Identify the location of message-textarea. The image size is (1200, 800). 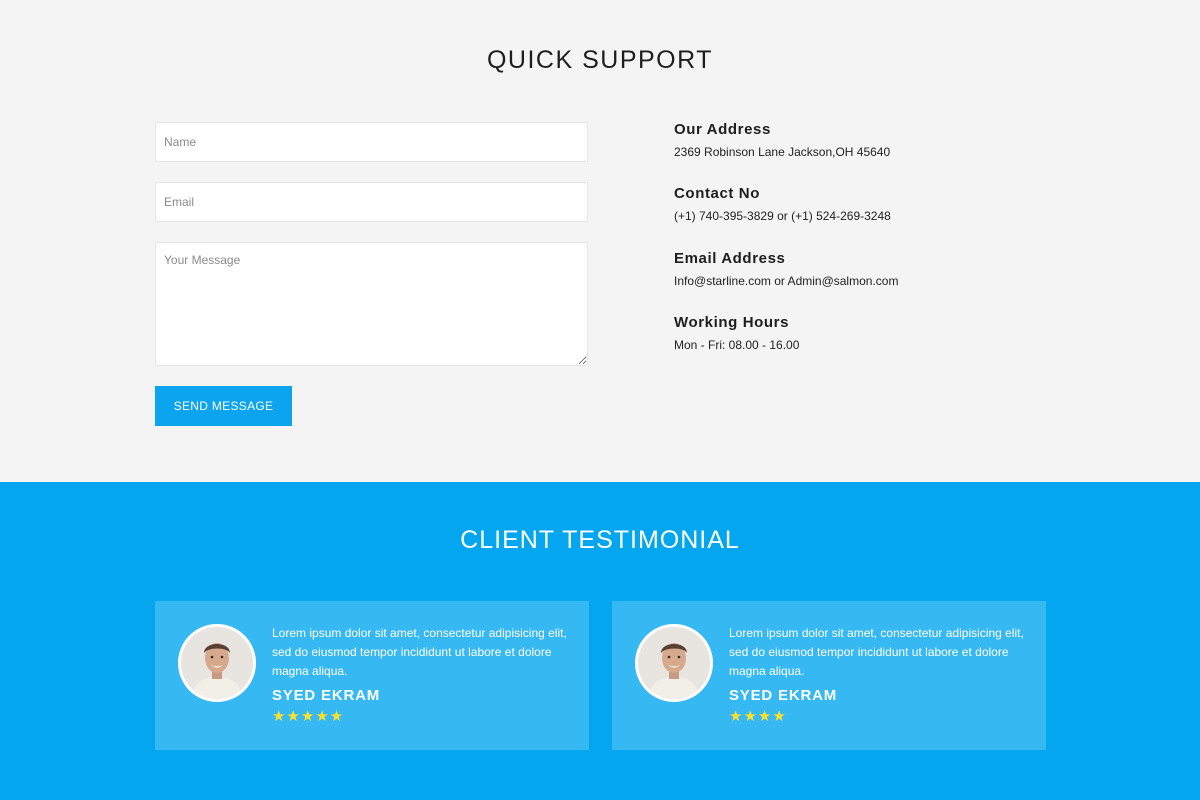
(371, 304).